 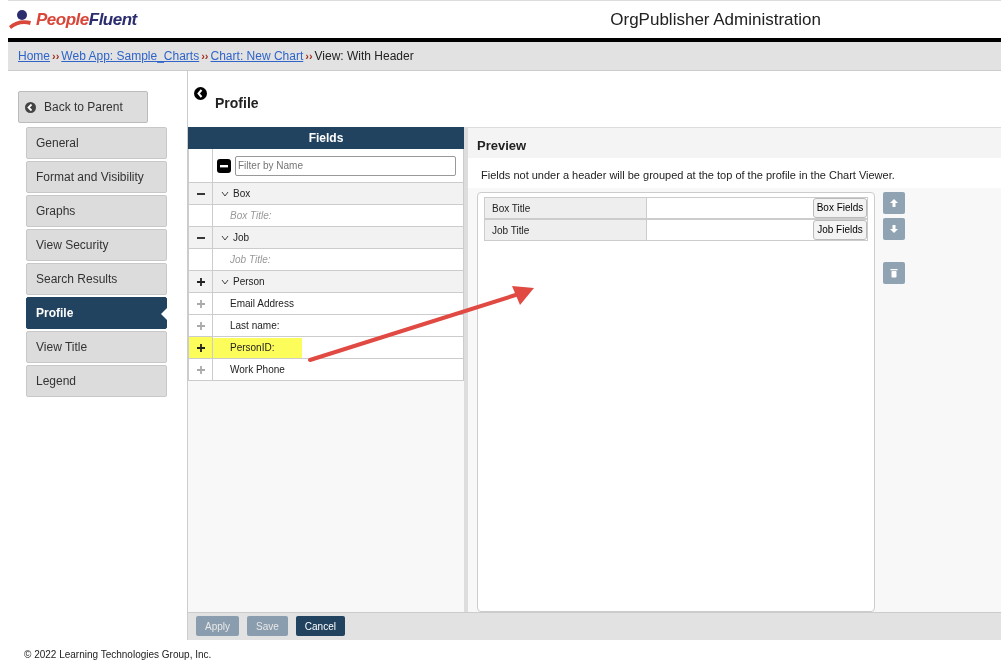 I want to click on delete-button, so click(x=894, y=272).